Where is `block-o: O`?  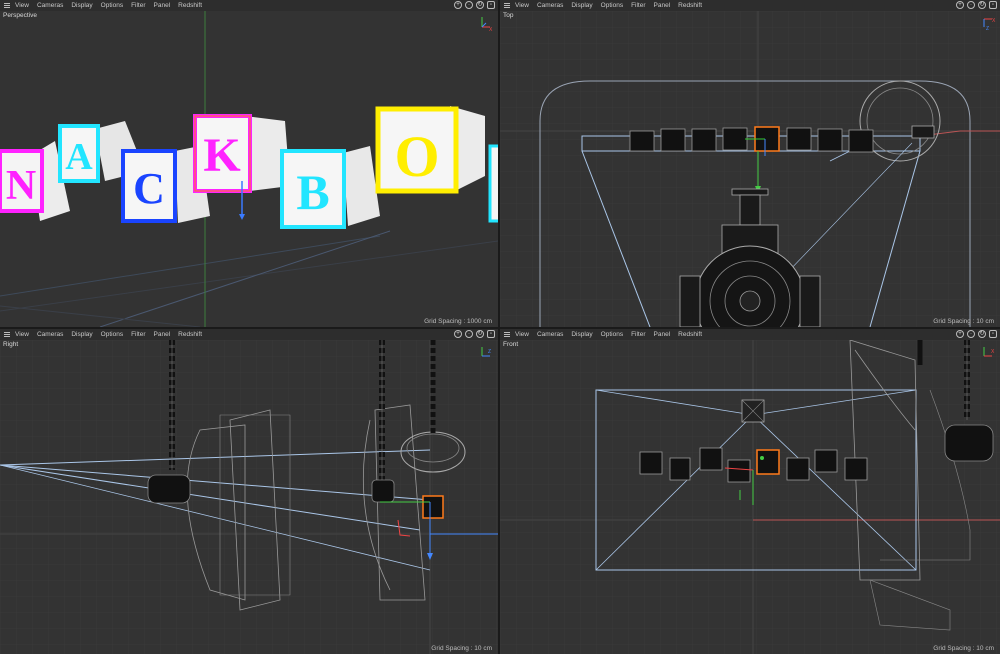
block-o: O is located at coordinates (430, 150).